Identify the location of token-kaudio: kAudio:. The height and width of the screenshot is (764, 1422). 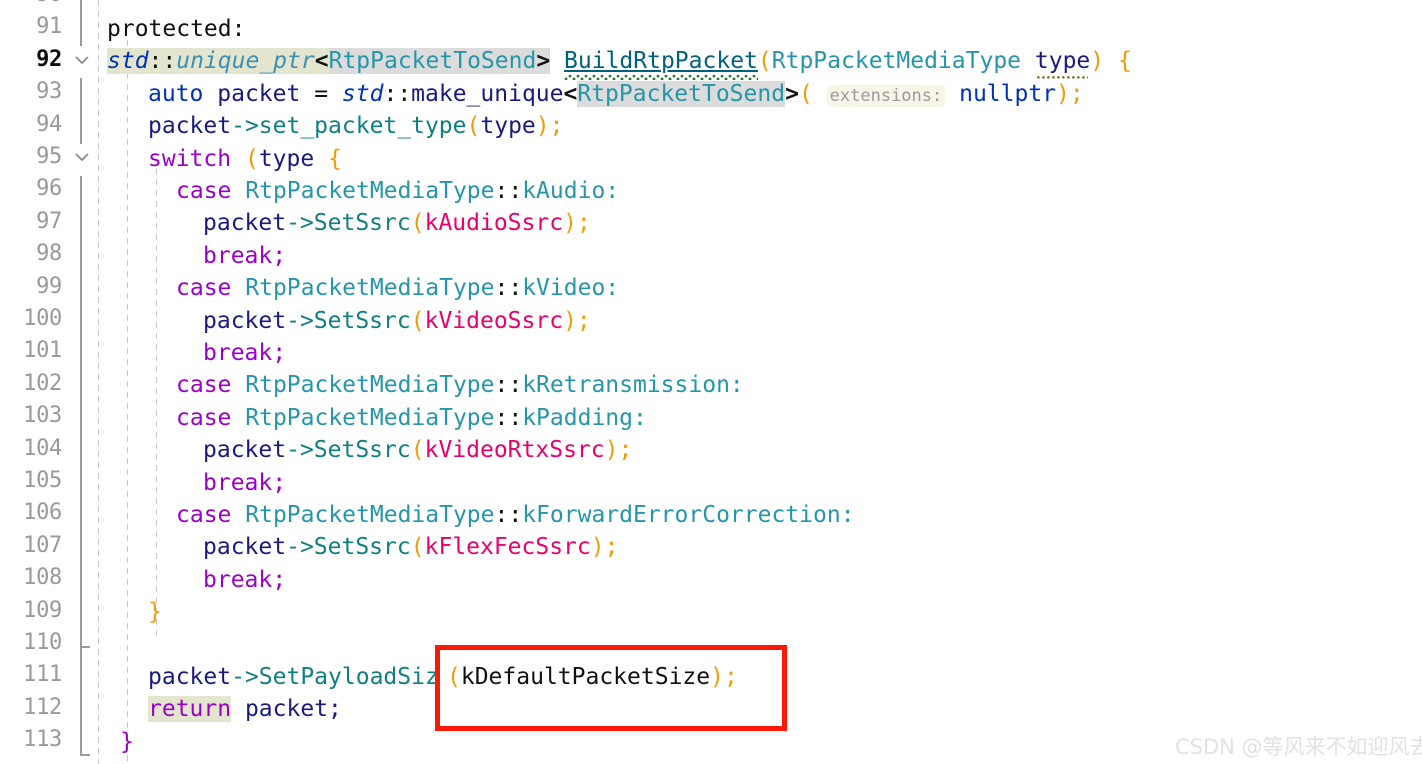
(571, 191).